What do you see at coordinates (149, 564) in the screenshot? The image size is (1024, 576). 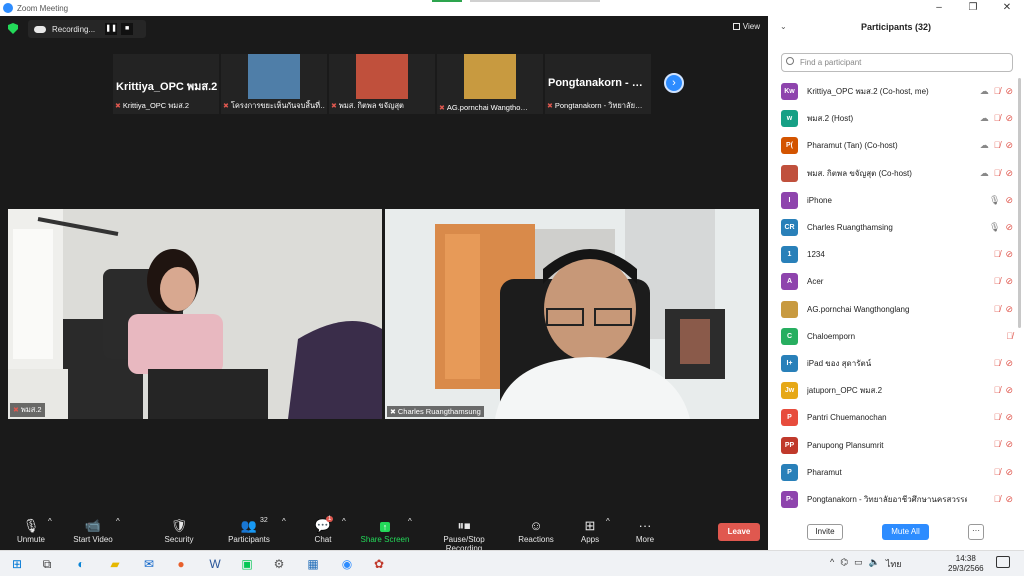 I see `mail-icon: ✉` at bounding box center [149, 564].